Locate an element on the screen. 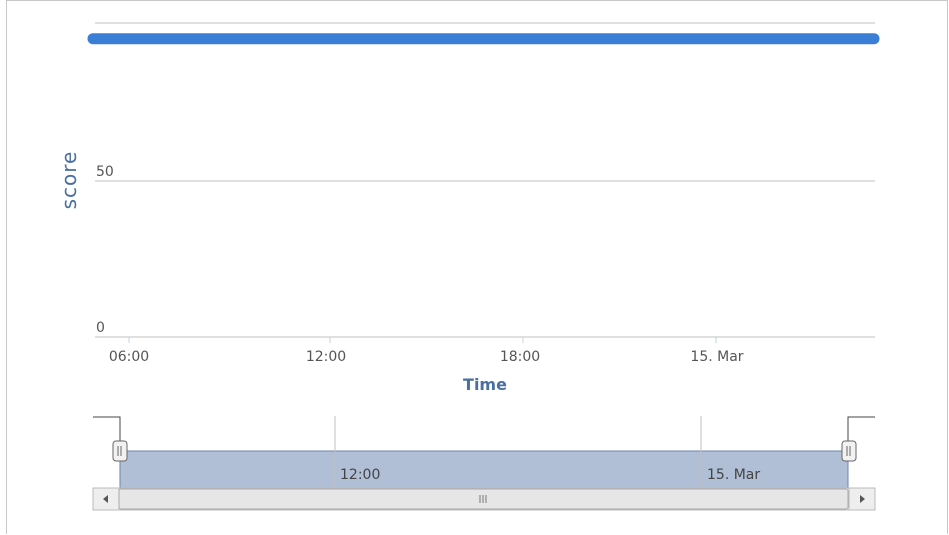 The width and height of the screenshot is (949, 535). scrollbar is located at coordinates (484, 499).